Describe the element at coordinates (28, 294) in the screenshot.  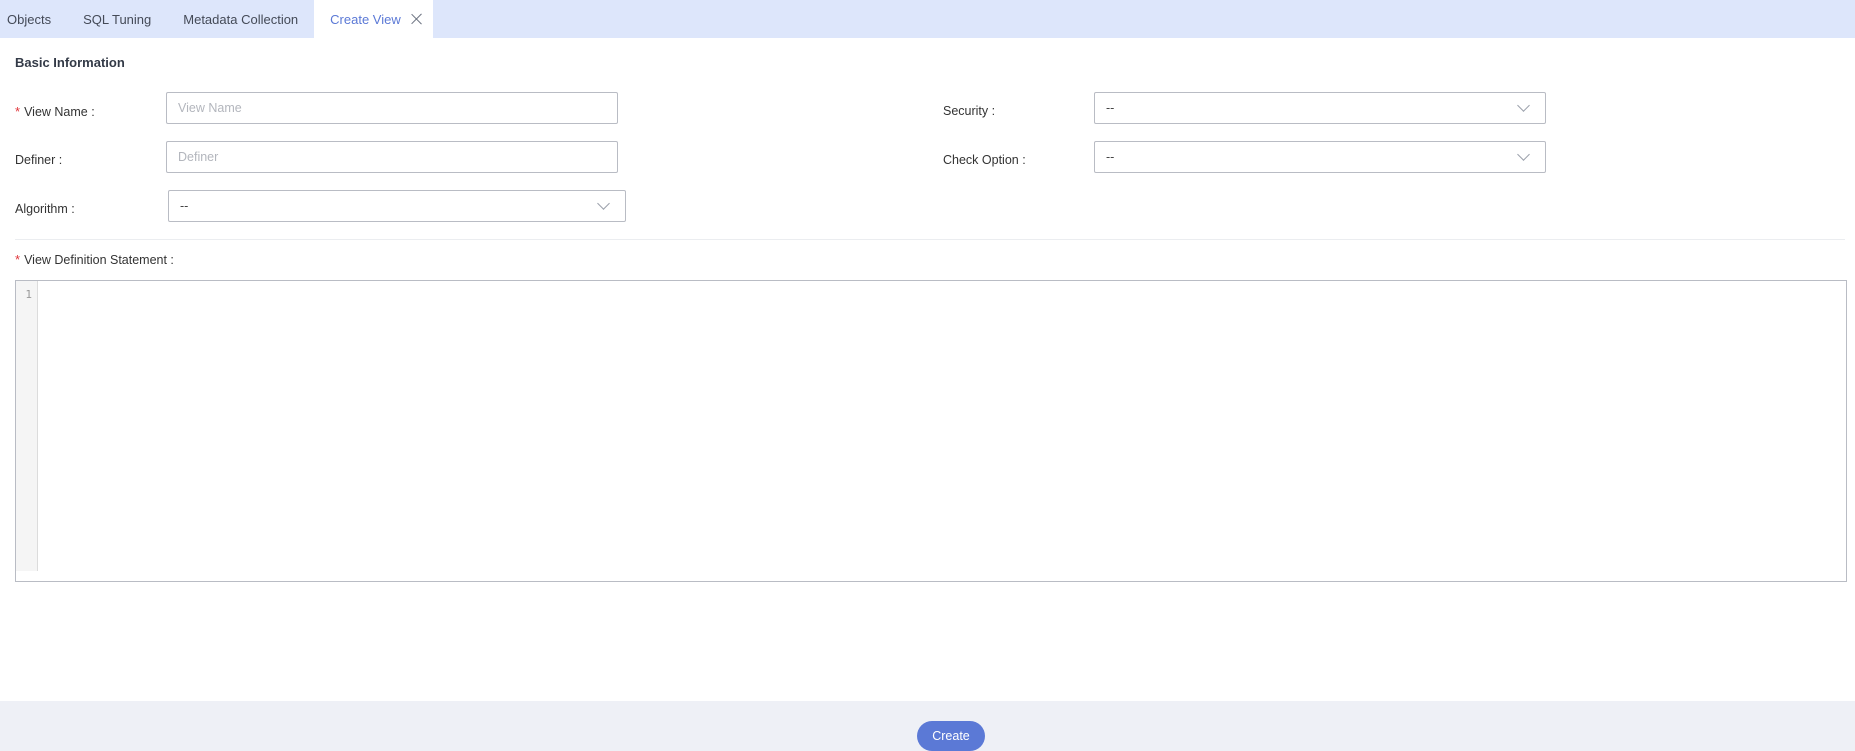
I see `line-number: 1` at that location.